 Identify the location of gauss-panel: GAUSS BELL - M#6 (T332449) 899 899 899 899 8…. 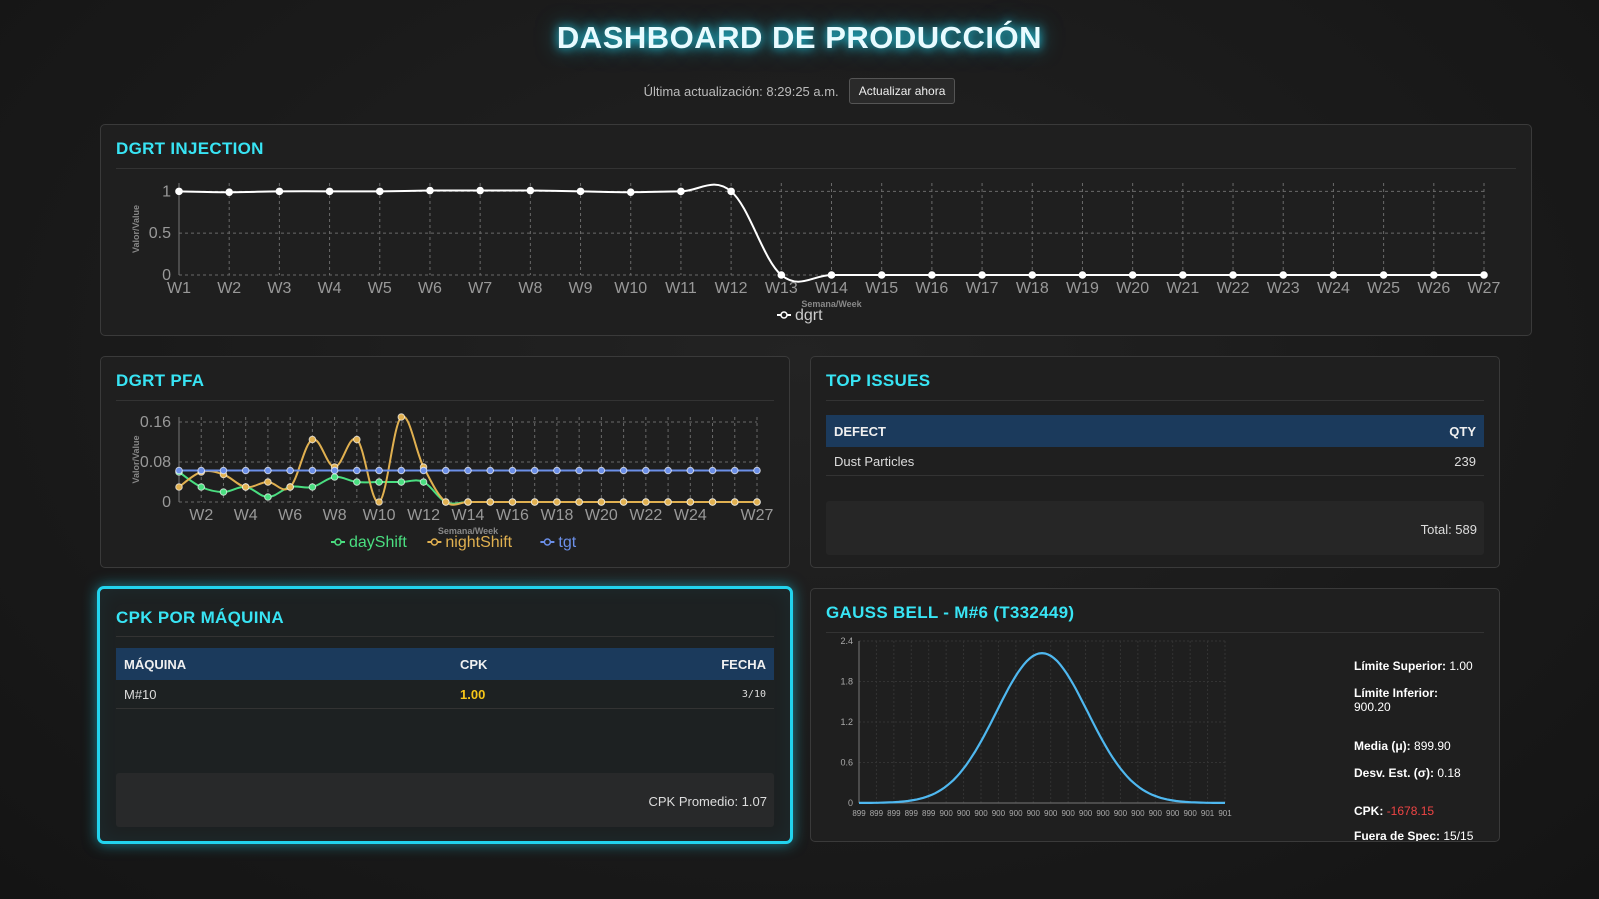
(1155, 715).